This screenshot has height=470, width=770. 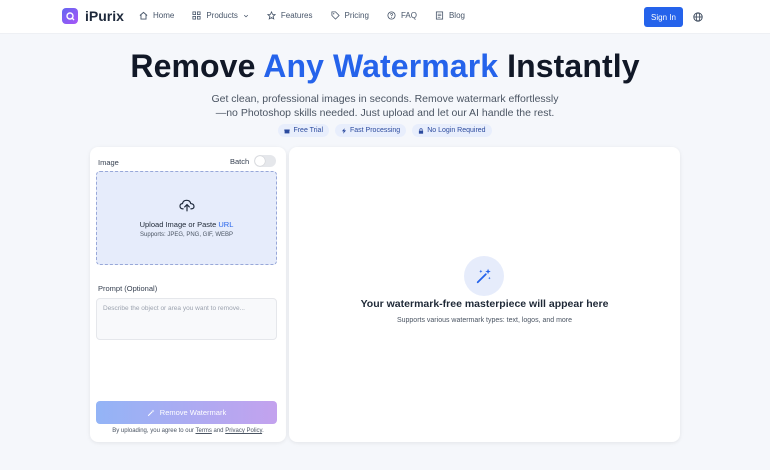 What do you see at coordinates (204, 431) in the screenshot?
I see `terms-link: Terms` at bounding box center [204, 431].